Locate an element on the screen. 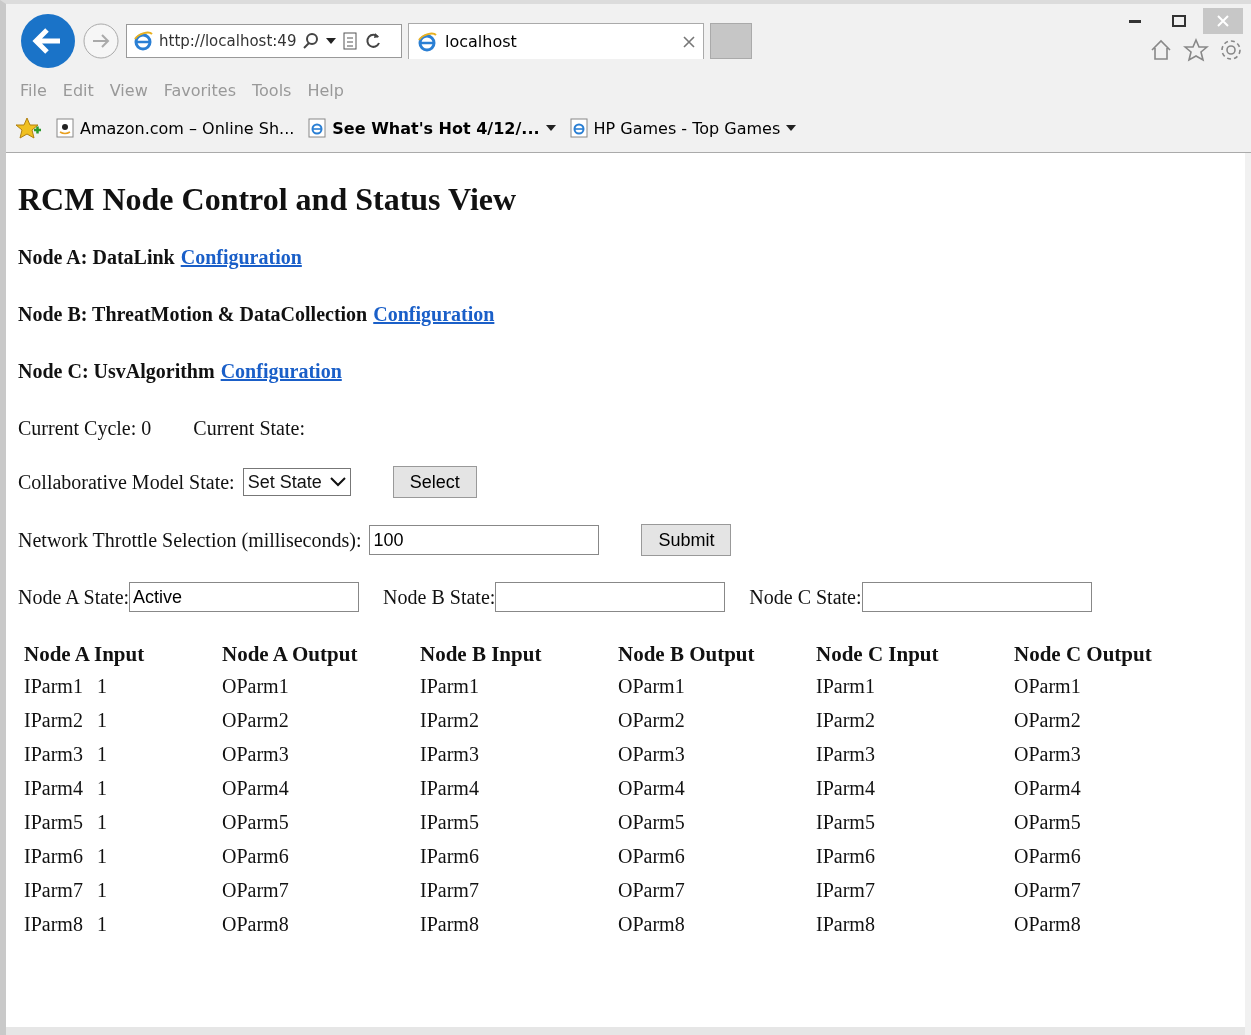 The image size is (1251, 1035). page-title: RCM Node Control and Status View is located at coordinates (268, 199).